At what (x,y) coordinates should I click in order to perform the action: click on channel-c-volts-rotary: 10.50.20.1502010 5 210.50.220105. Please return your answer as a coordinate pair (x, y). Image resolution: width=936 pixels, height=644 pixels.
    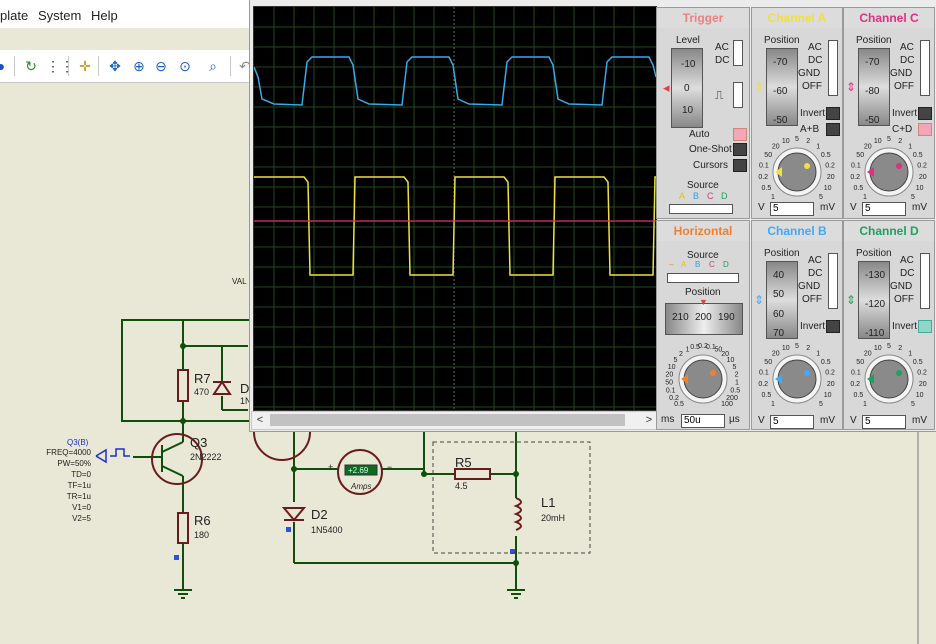
    Looking at the image, I should click on (889, 167).